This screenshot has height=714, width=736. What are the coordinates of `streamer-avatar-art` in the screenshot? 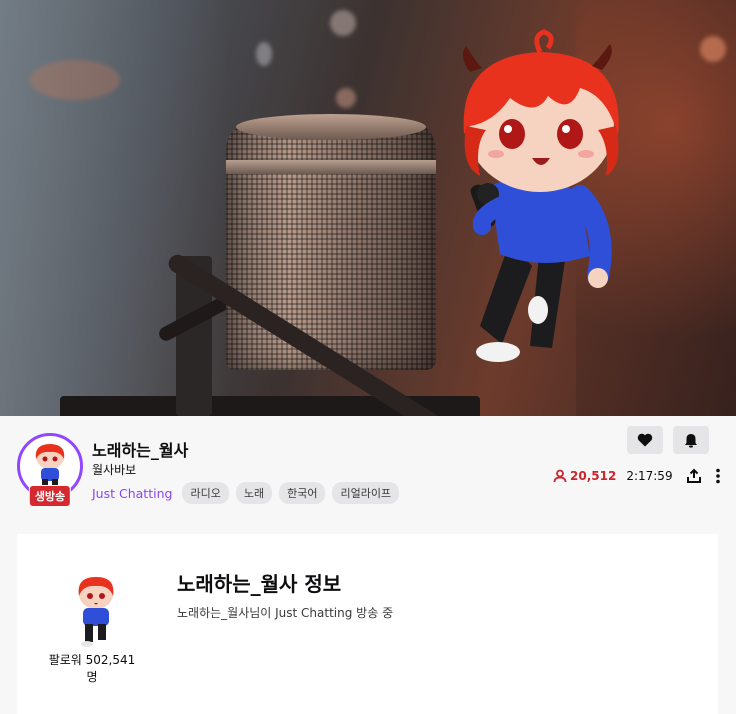 It's located at (540, 195).